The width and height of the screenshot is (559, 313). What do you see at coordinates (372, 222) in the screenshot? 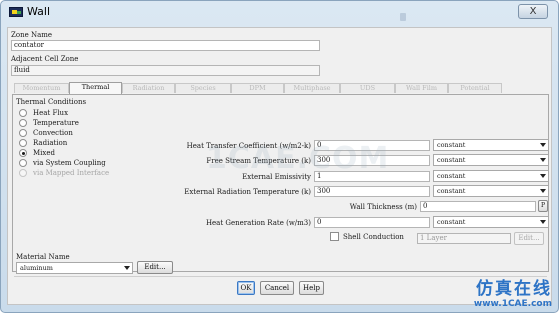
I see `heat-generation-rate-input: 0` at bounding box center [372, 222].